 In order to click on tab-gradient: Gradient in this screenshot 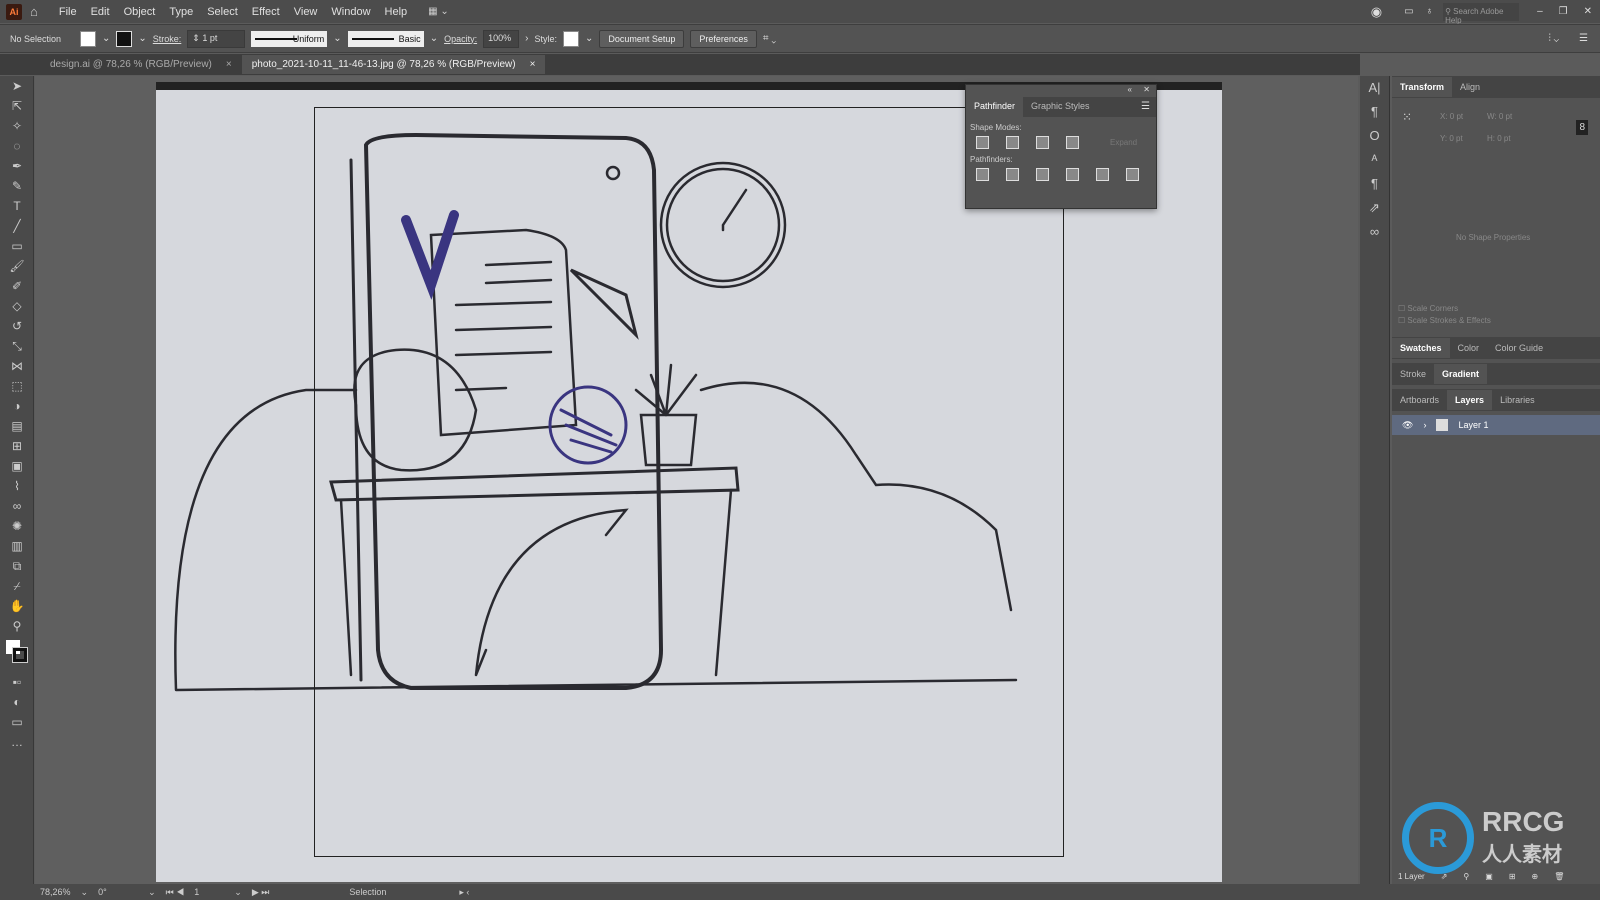, I will do `click(1461, 374)`.